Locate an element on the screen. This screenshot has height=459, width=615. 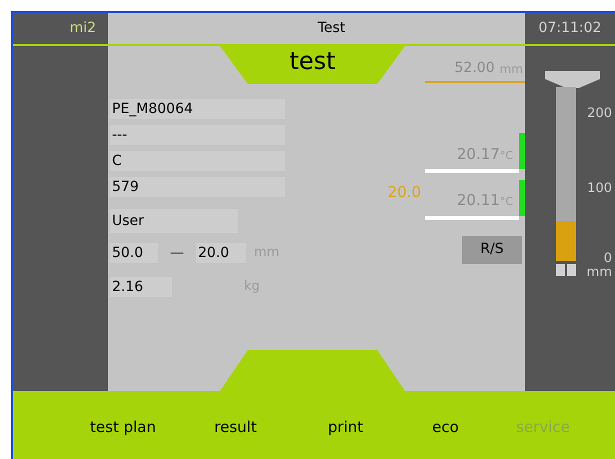
temperature-value: 20.11 is located at coordinates (478, 200).